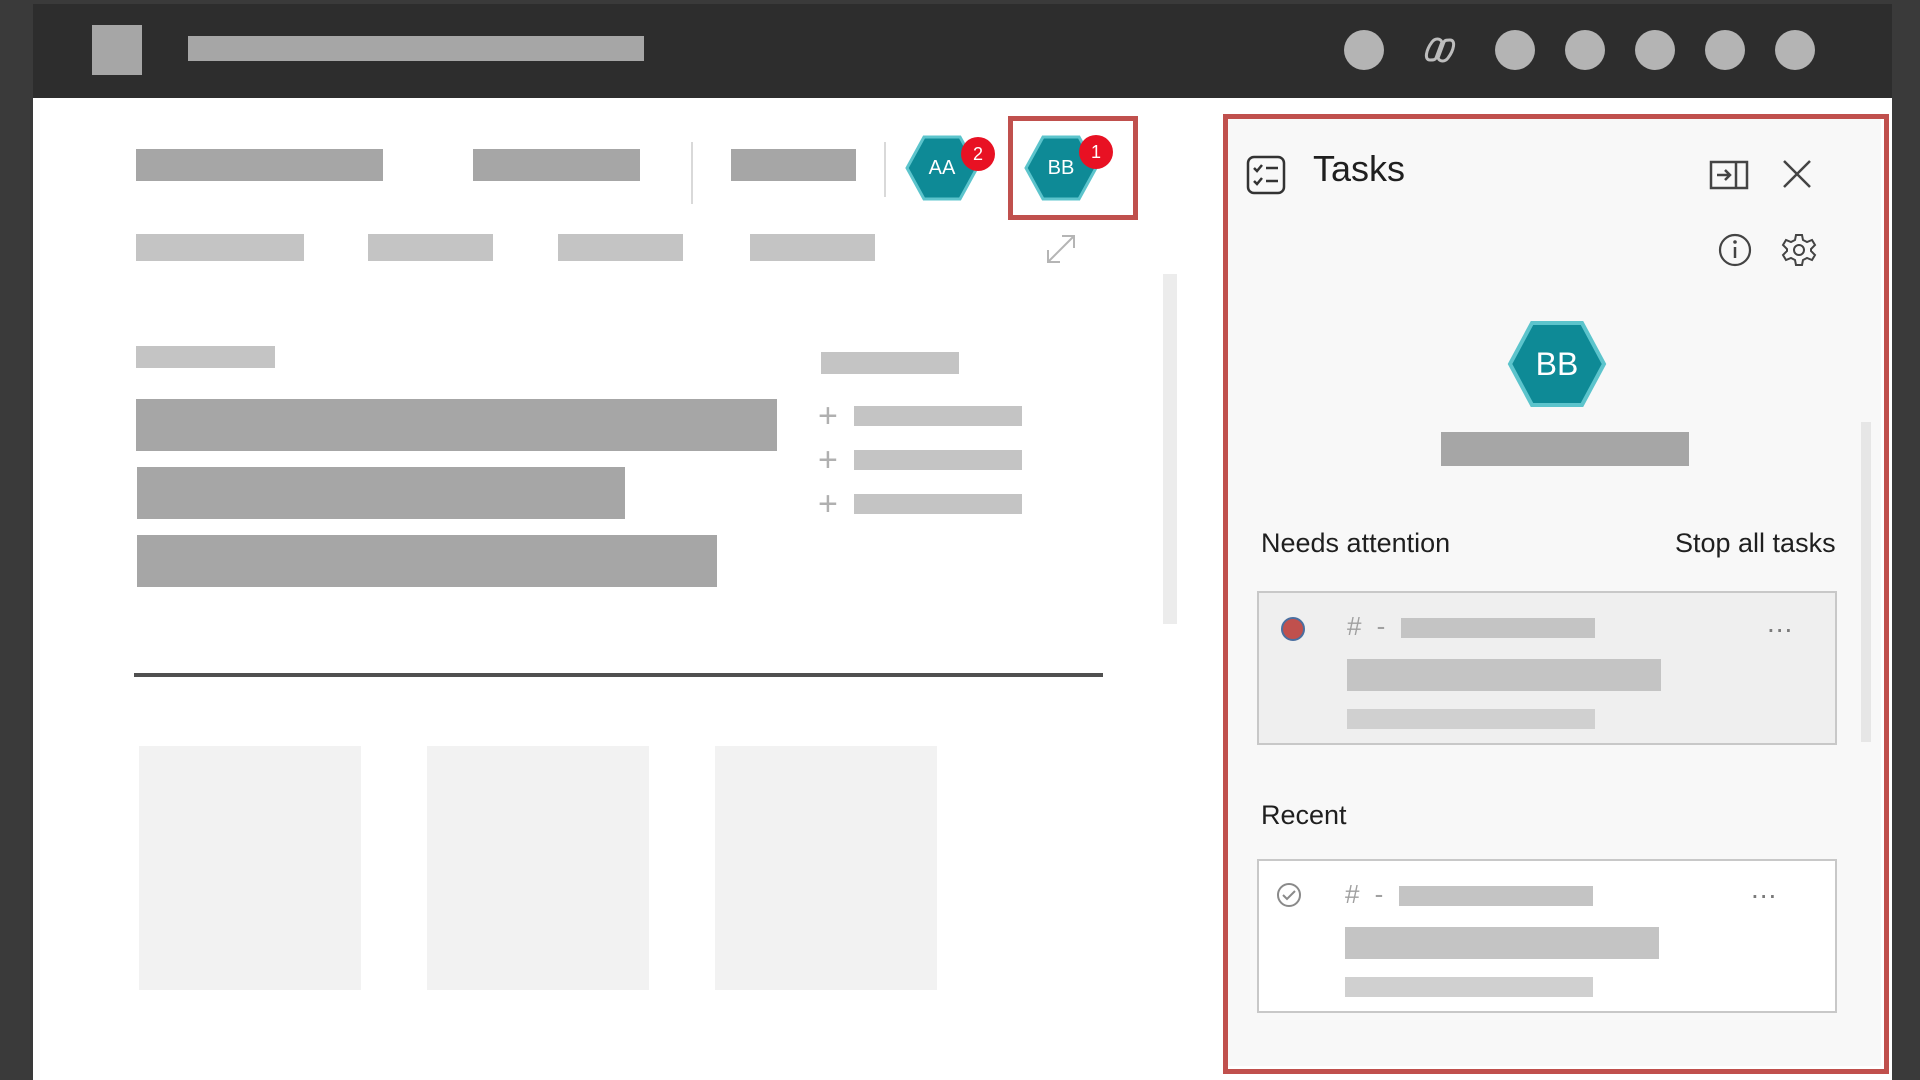 This screenshot has height=1080, width=1920. What do you see at coordinates (1073, 168) in the screenshot?
I see `avatar-highlight` at bounding box center [1073, 168].